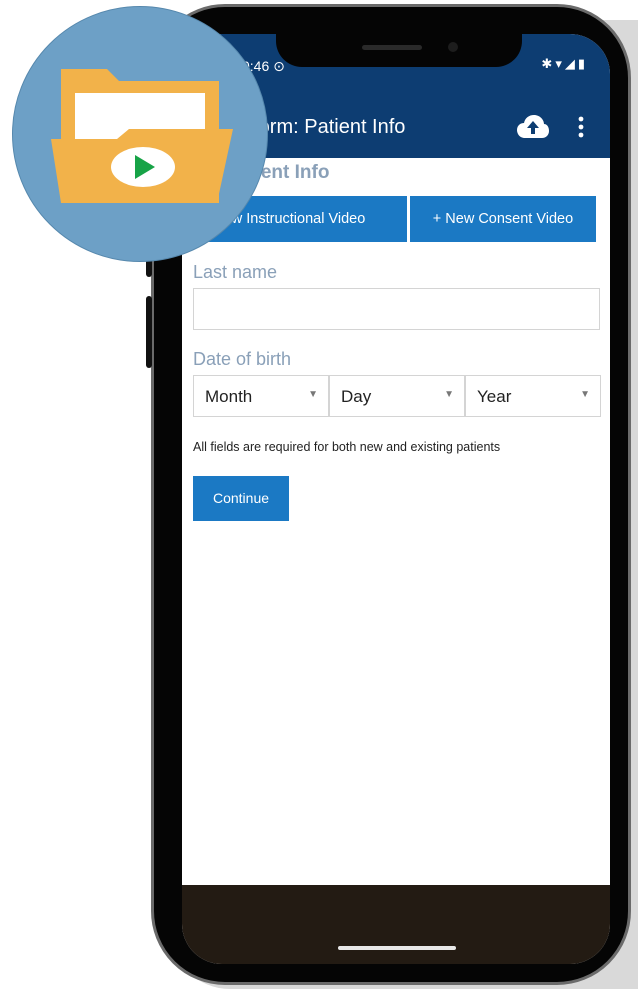  What do you see at coordinates (564, 63) in the screenshot?
I see `status-icons: ✱▾◢▮` at bounding box center [564, 63].